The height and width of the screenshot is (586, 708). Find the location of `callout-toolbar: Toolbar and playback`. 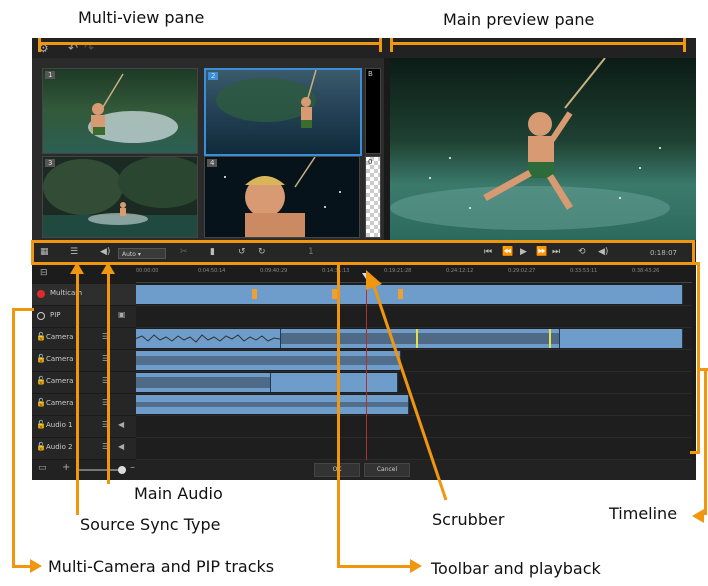

callout-toolbar: Toolbar and playback is located at coordinates (516, 568).